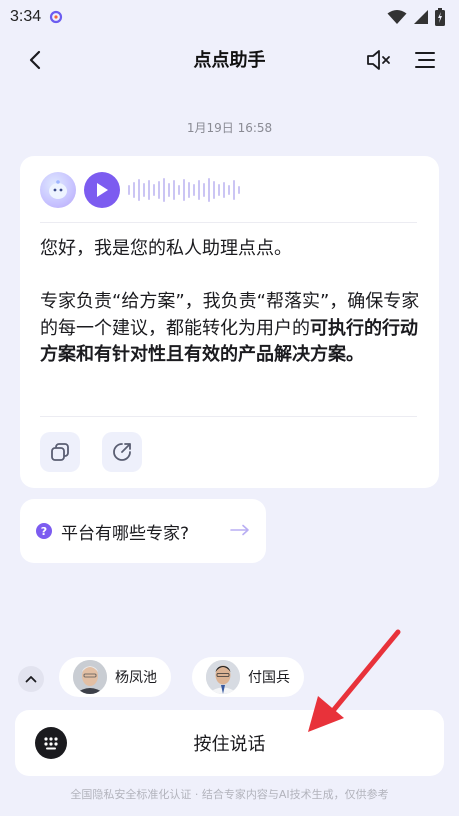 Image resolution: width=459 pixels, height=816 pixels. I want to click on chevron-up-icon, so click(31, 679).